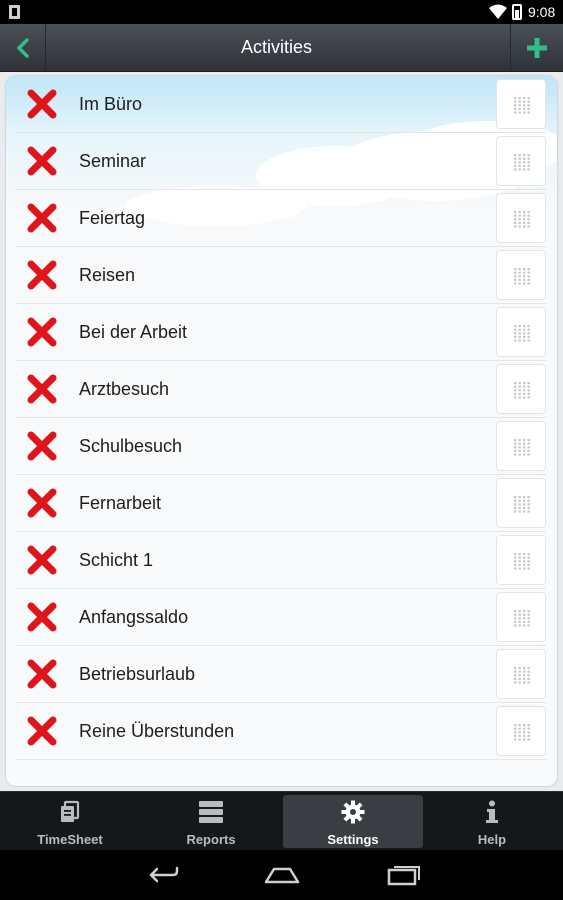 The width and height of the screenshot is (563, 900). I want to click on activity-label: Reine Überstunden, so click(157, 731).